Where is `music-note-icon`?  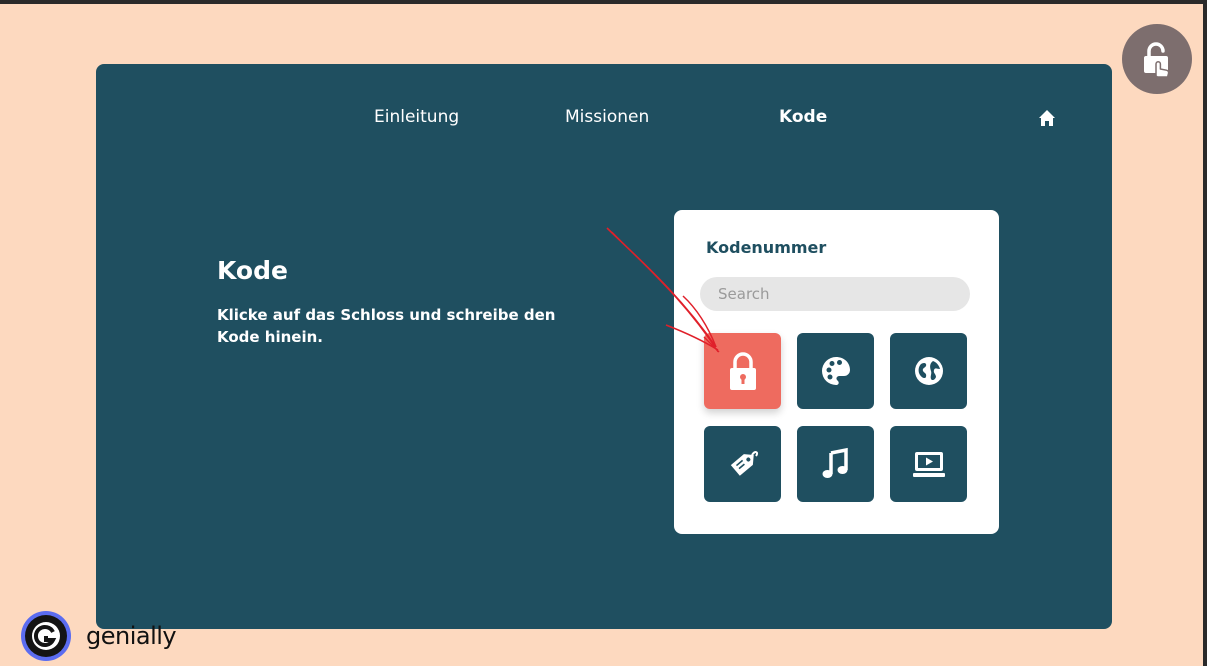 music-note-icon is located at coordinates (835, 462).